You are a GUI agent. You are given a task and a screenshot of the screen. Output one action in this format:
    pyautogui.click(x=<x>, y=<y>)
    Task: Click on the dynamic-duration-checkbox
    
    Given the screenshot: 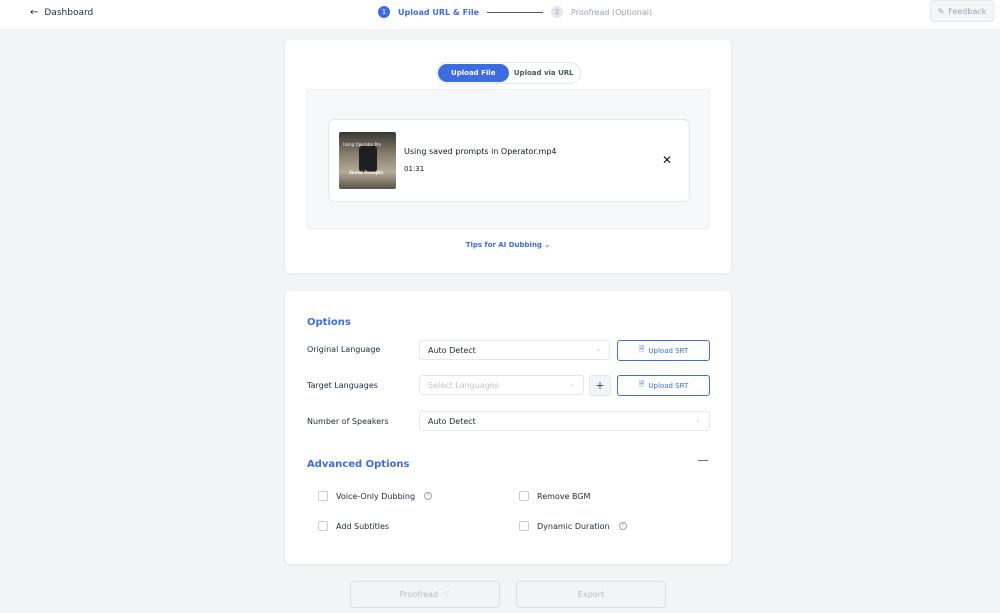 What is the action you would take?
    pyautogui.click(x=524, y=526)
    